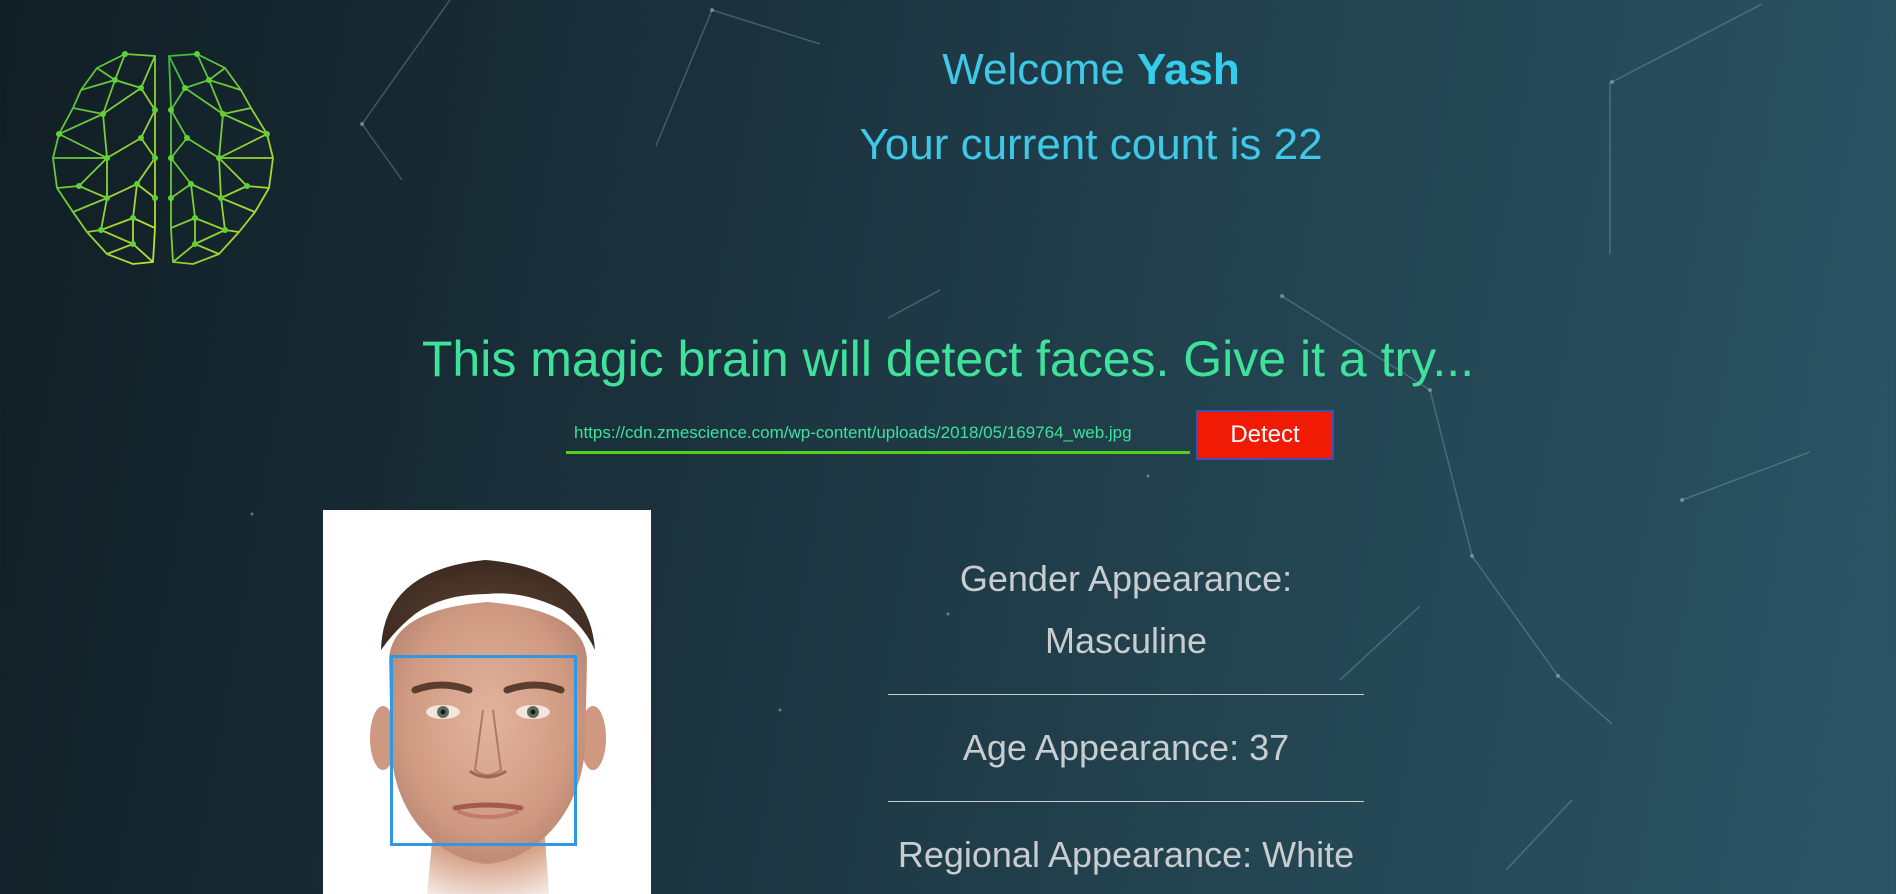 The height and width of the screenshot is (894, 1896). What do you see at coordinates (1265, 435) in the screenshot?
I see `detect-button: Detect` at bounding box center [1265, 435].